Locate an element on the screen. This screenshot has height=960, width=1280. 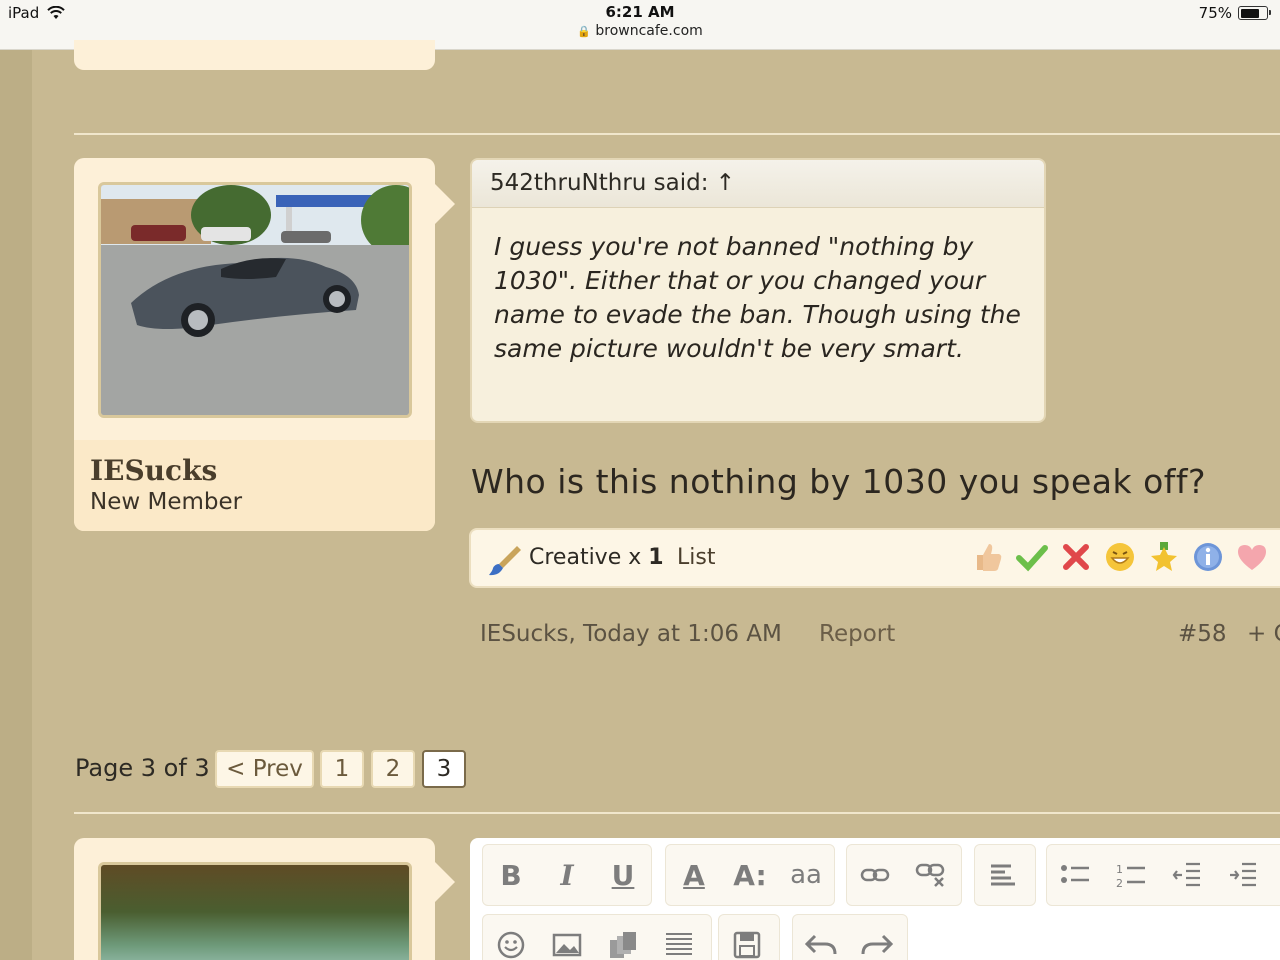
award-star-icon is located at coordinates (1164, 557).